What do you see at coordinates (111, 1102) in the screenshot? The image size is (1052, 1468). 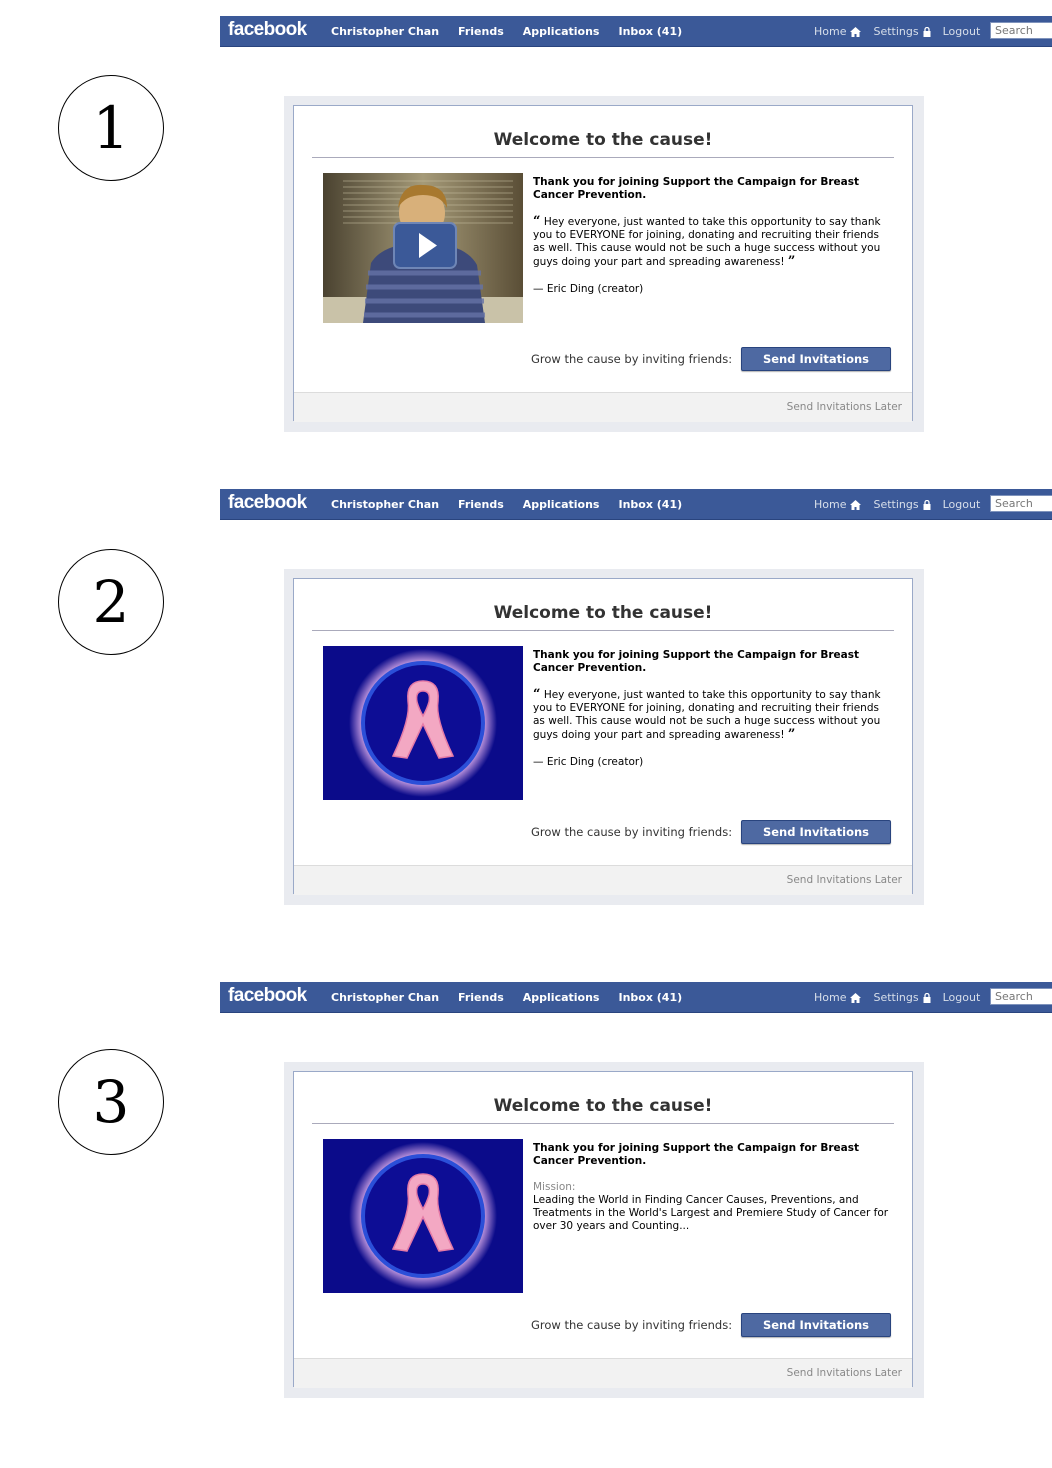 I see `step-number-3: 3` at bounding box center [111, 1102].